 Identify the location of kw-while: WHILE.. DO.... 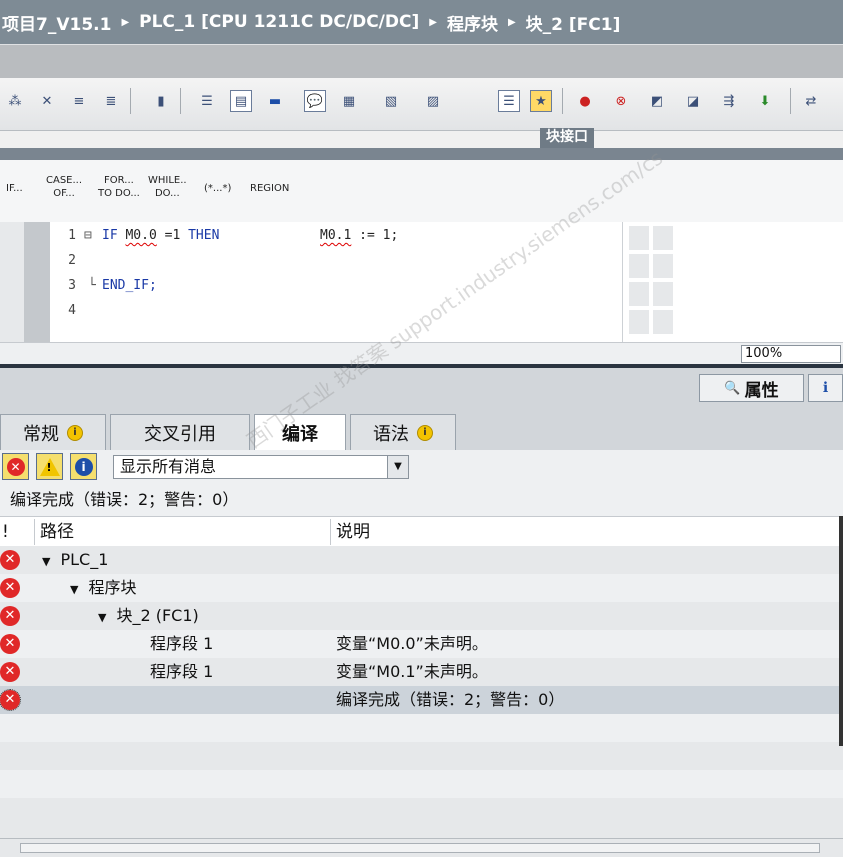
(167, 187).